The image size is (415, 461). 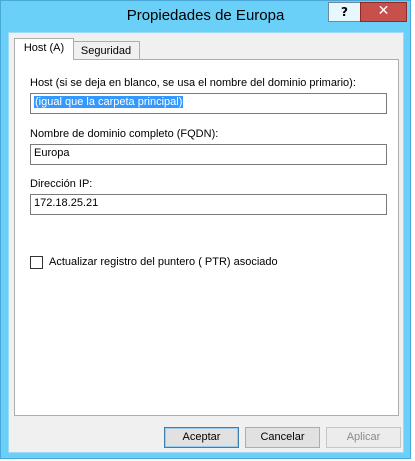 I want to click on ok-button: Aceptar, so click(x=201, y=437).